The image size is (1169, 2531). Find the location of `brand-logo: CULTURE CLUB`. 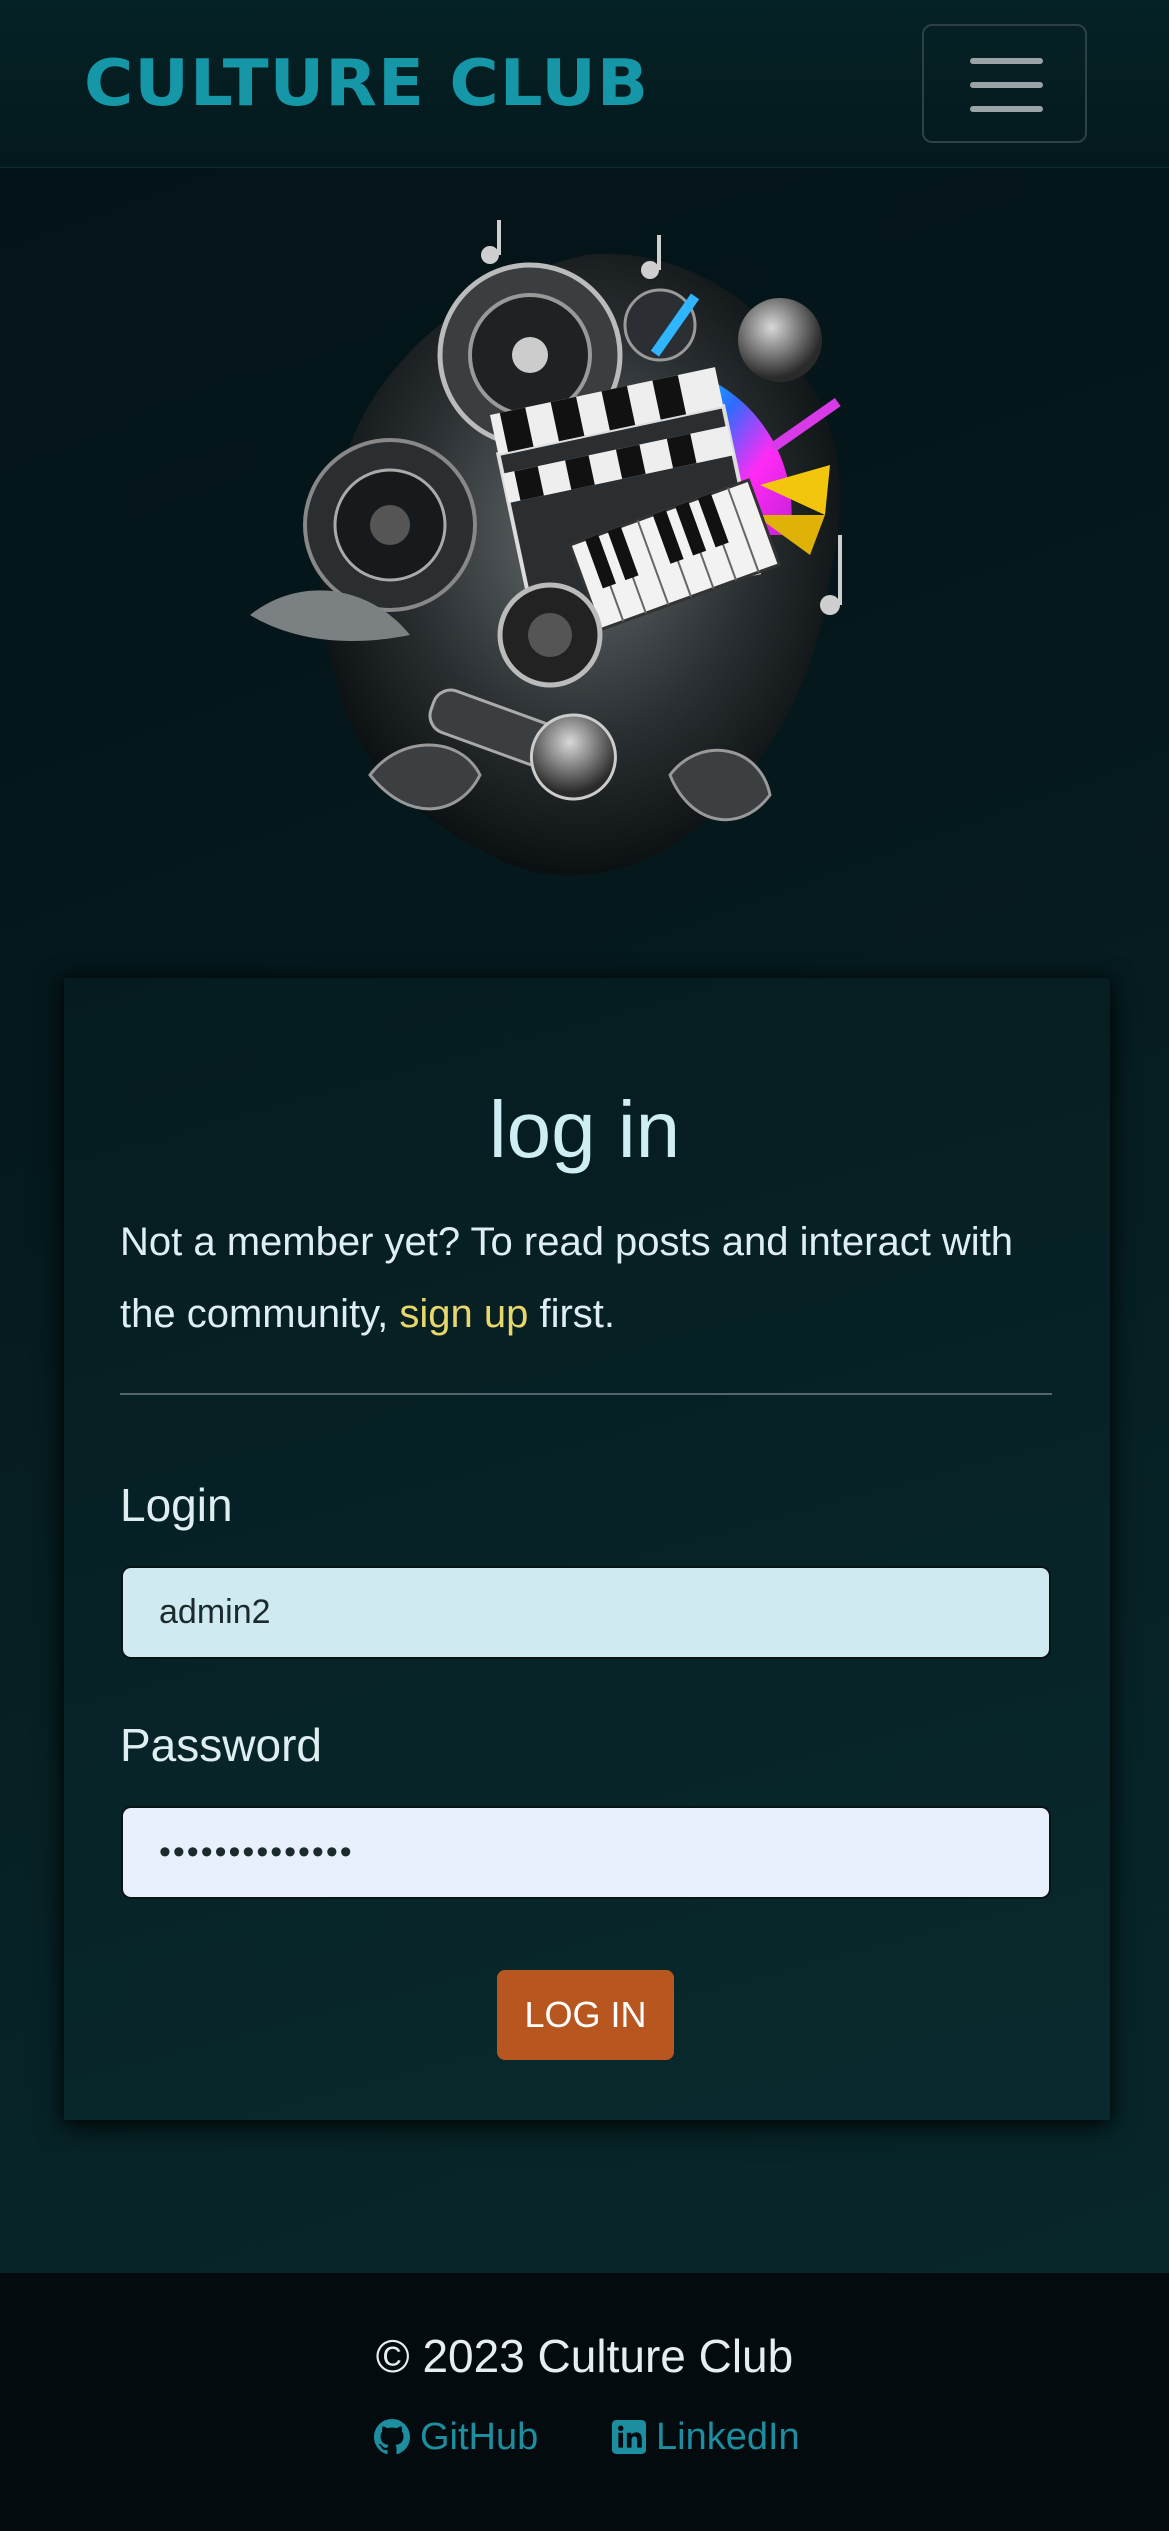

brand-logo: CULTURE CLUB is located at coordinates (366, 84).